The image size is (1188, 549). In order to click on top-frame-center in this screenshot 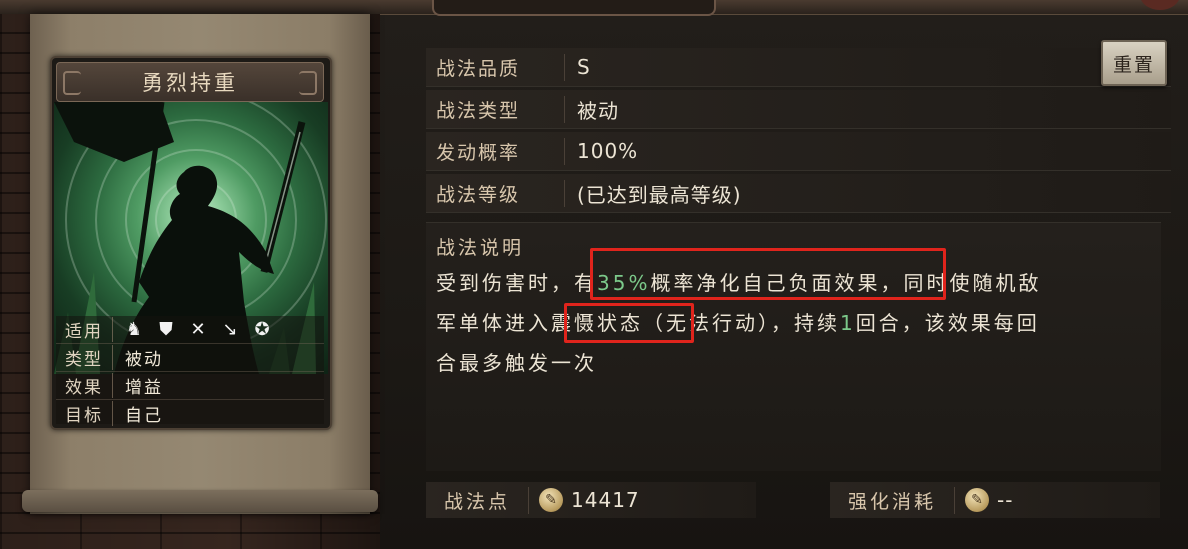, I will do `click(574, 8)`.